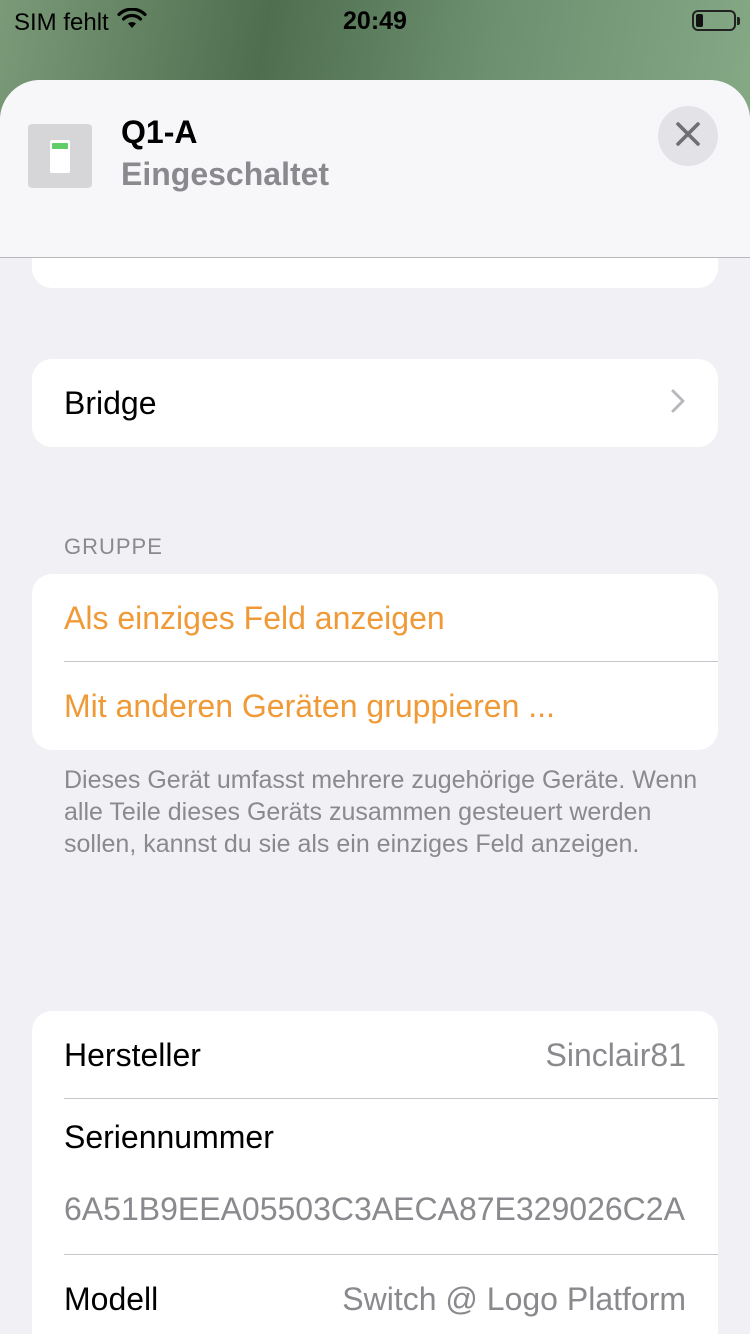 The width and height of the screenshot is (750, 1334). What do you see at coordinates (159, 132) in the screenshot?
I see `device-title: Q1-A` at bounding box center [159, 132].